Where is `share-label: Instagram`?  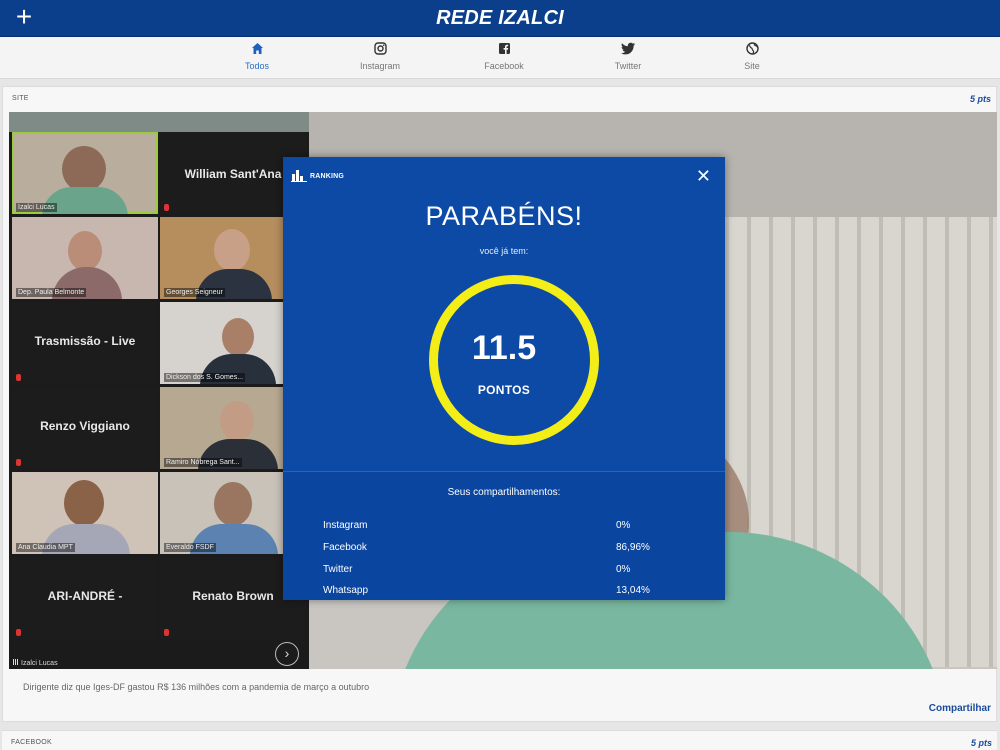
share-label: Instagram is located at coordinates (345, 525).